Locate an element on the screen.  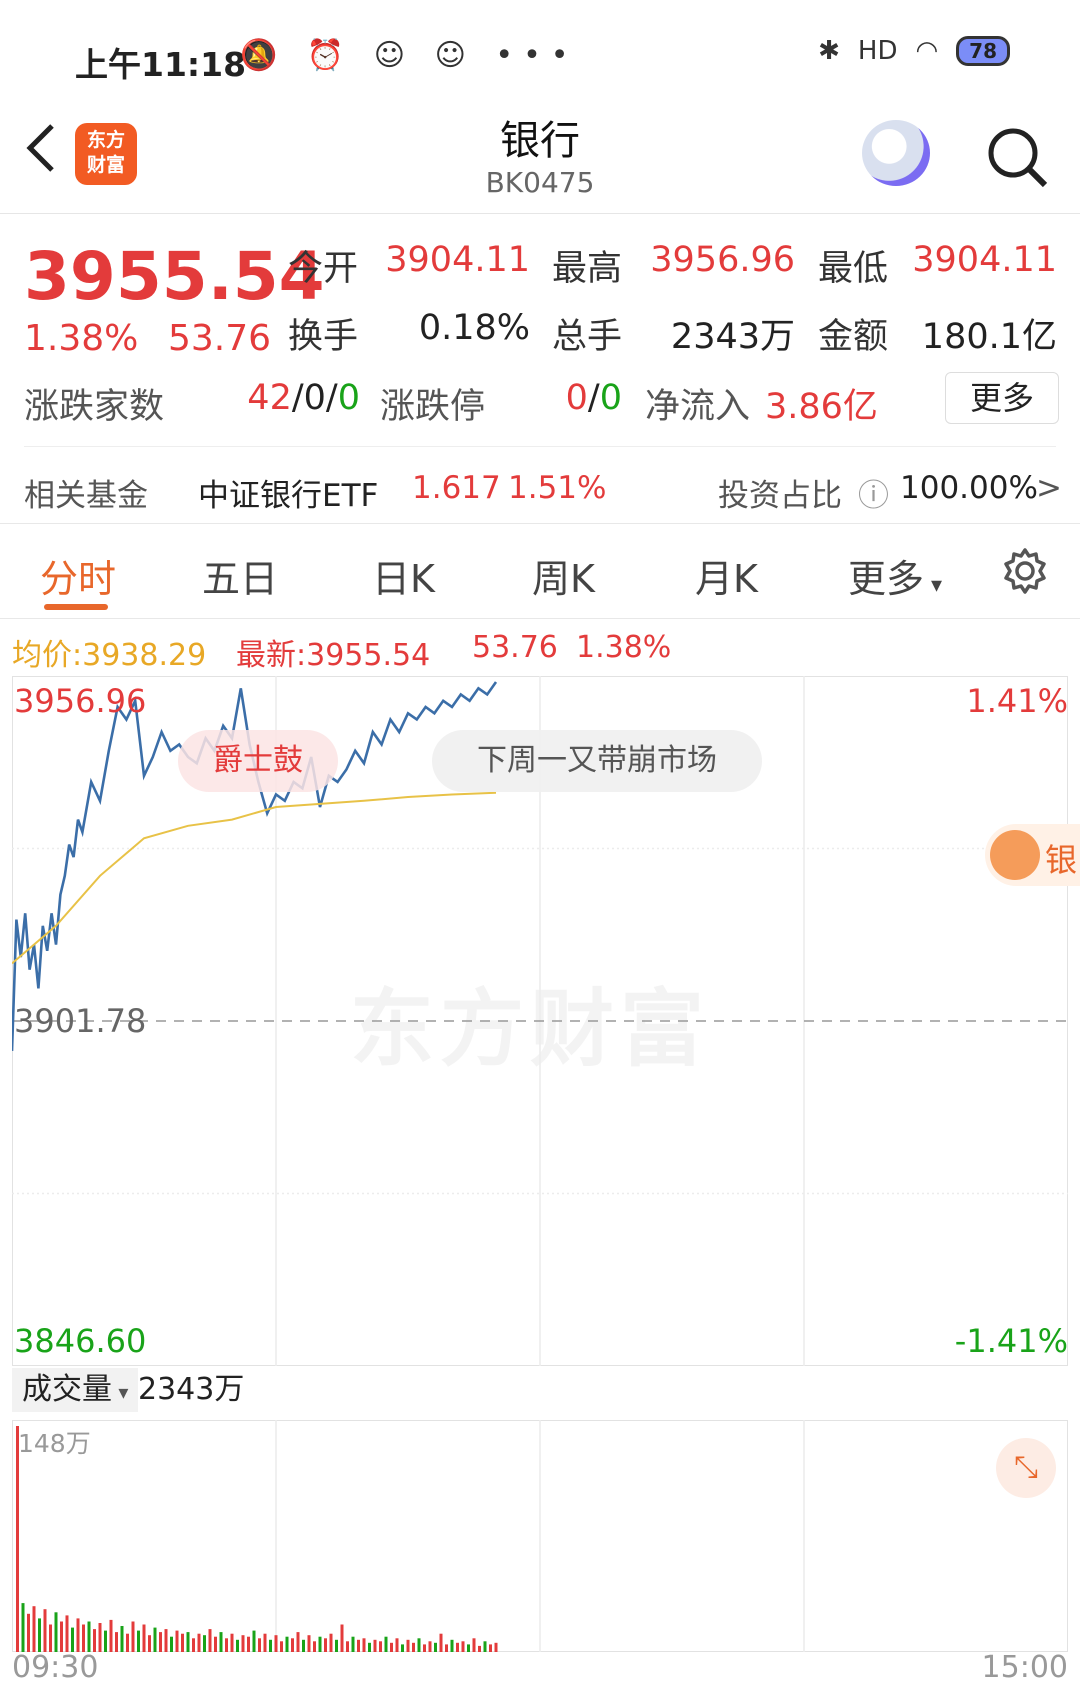
tab-more: 更多 ▾ is located at coordinates (895, 575).